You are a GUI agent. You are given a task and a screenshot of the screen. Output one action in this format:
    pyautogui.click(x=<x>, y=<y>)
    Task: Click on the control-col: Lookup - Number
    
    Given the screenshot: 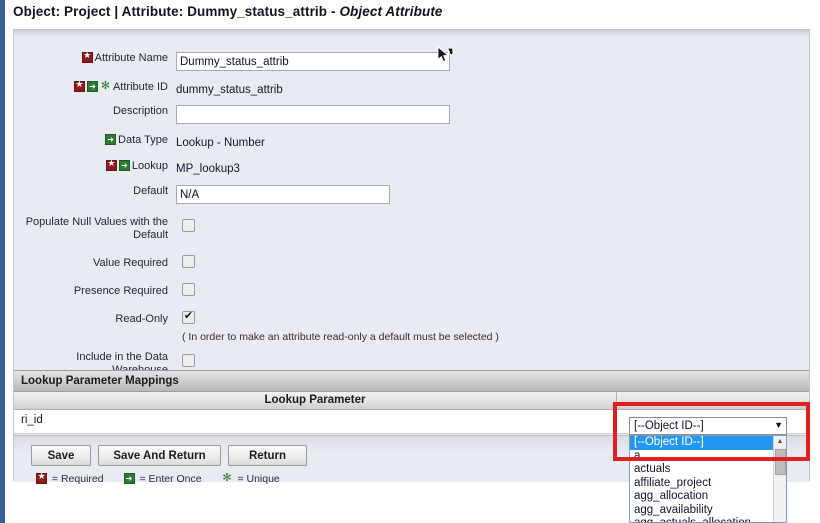 What is the action you would take?
    pyautogui.click(x=220, y=143)
    